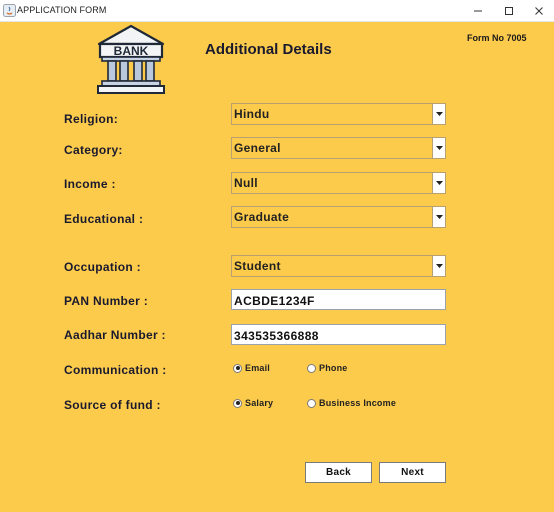 Image resolution: width=554 pixels, height=512 pixels. I want to click on income-value: Null, so click(246, 183).